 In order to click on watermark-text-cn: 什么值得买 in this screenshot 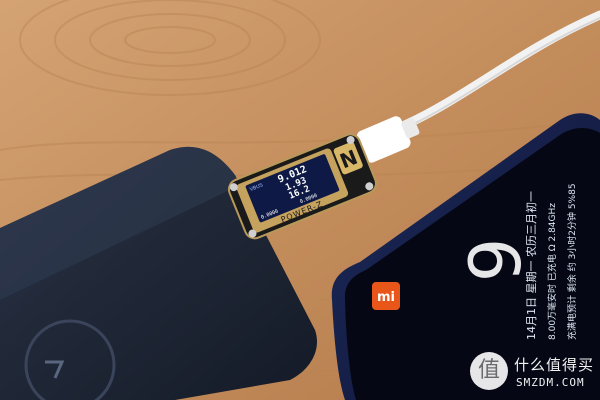, I will do `click(554, 365)`.